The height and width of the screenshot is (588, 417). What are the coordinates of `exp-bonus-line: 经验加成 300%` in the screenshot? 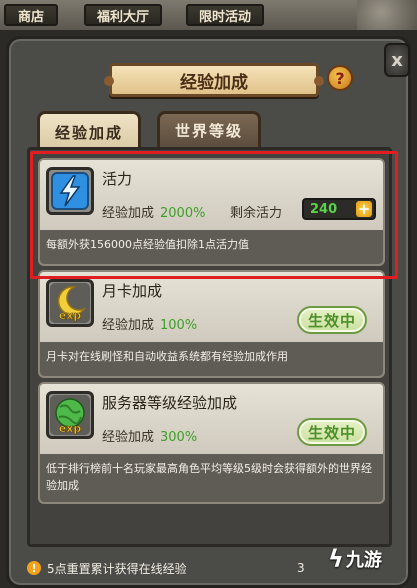 It's located at (149, 435).